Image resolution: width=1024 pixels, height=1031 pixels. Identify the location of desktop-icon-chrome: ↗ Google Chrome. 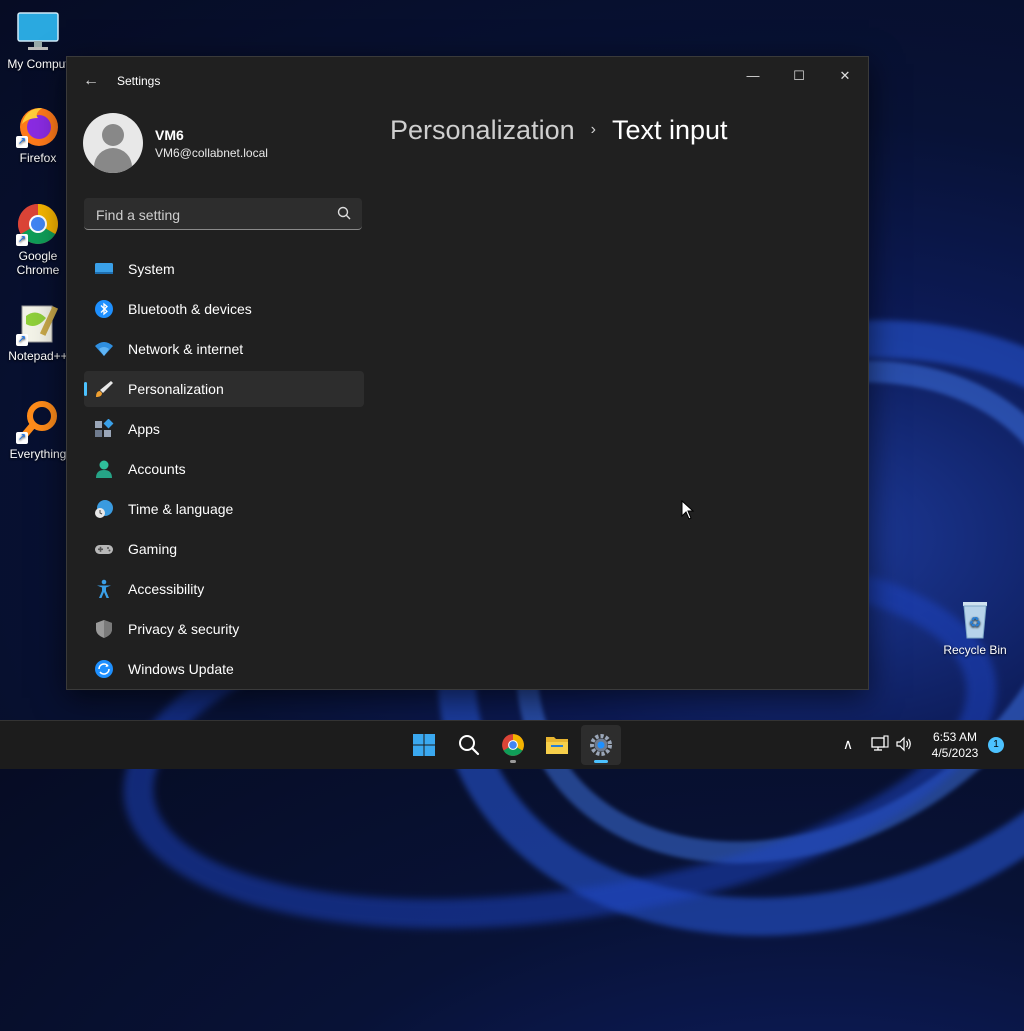
(38, 239).